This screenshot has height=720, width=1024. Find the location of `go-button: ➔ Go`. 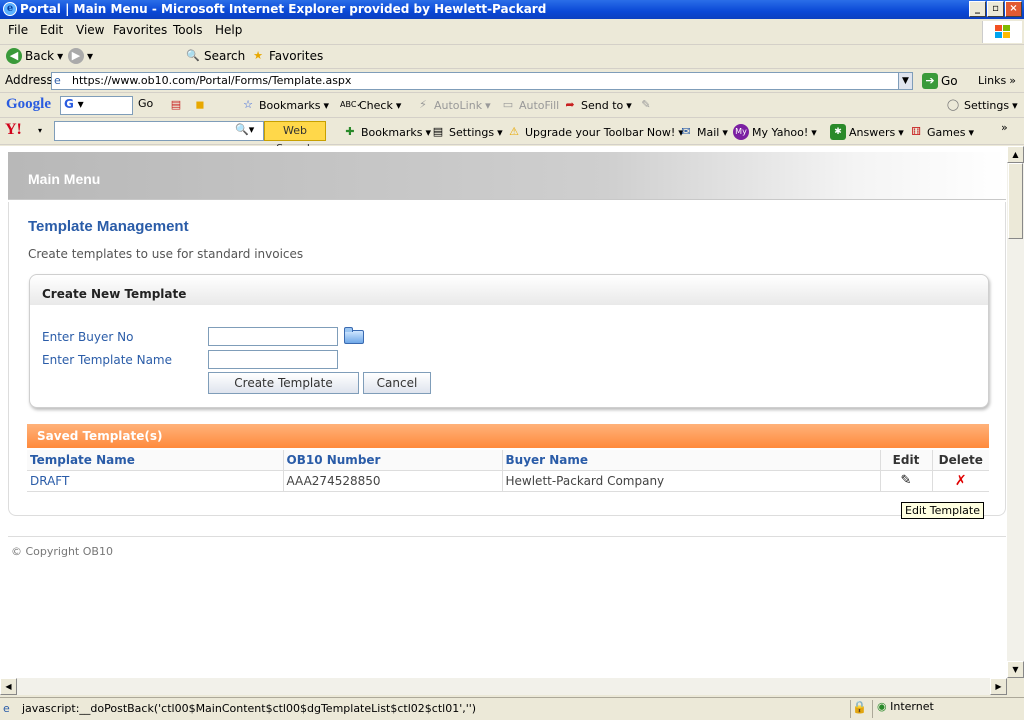

go-button: ➔ Go is located at coordinates (940, 81).